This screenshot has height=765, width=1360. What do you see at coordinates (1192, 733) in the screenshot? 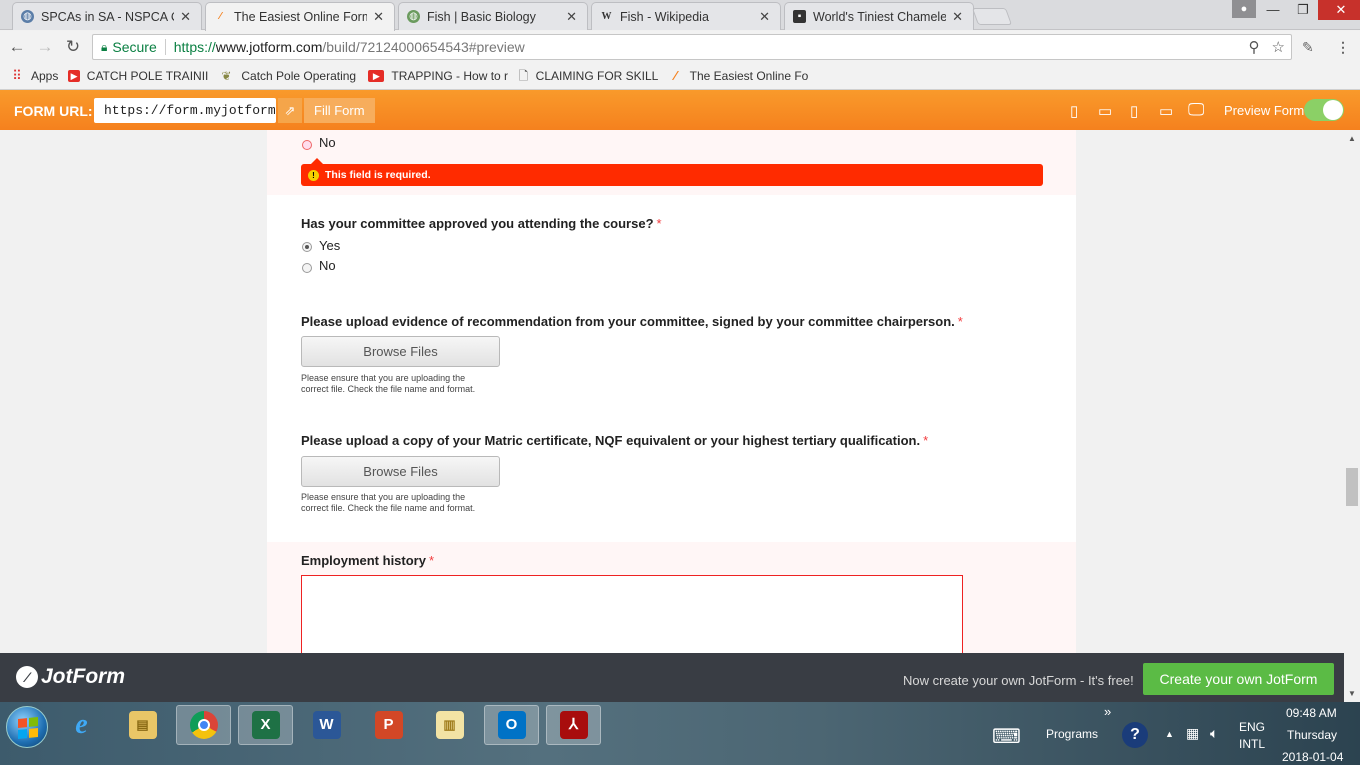
I see `network-icon: ▦` at bounding box center [1192, 733].